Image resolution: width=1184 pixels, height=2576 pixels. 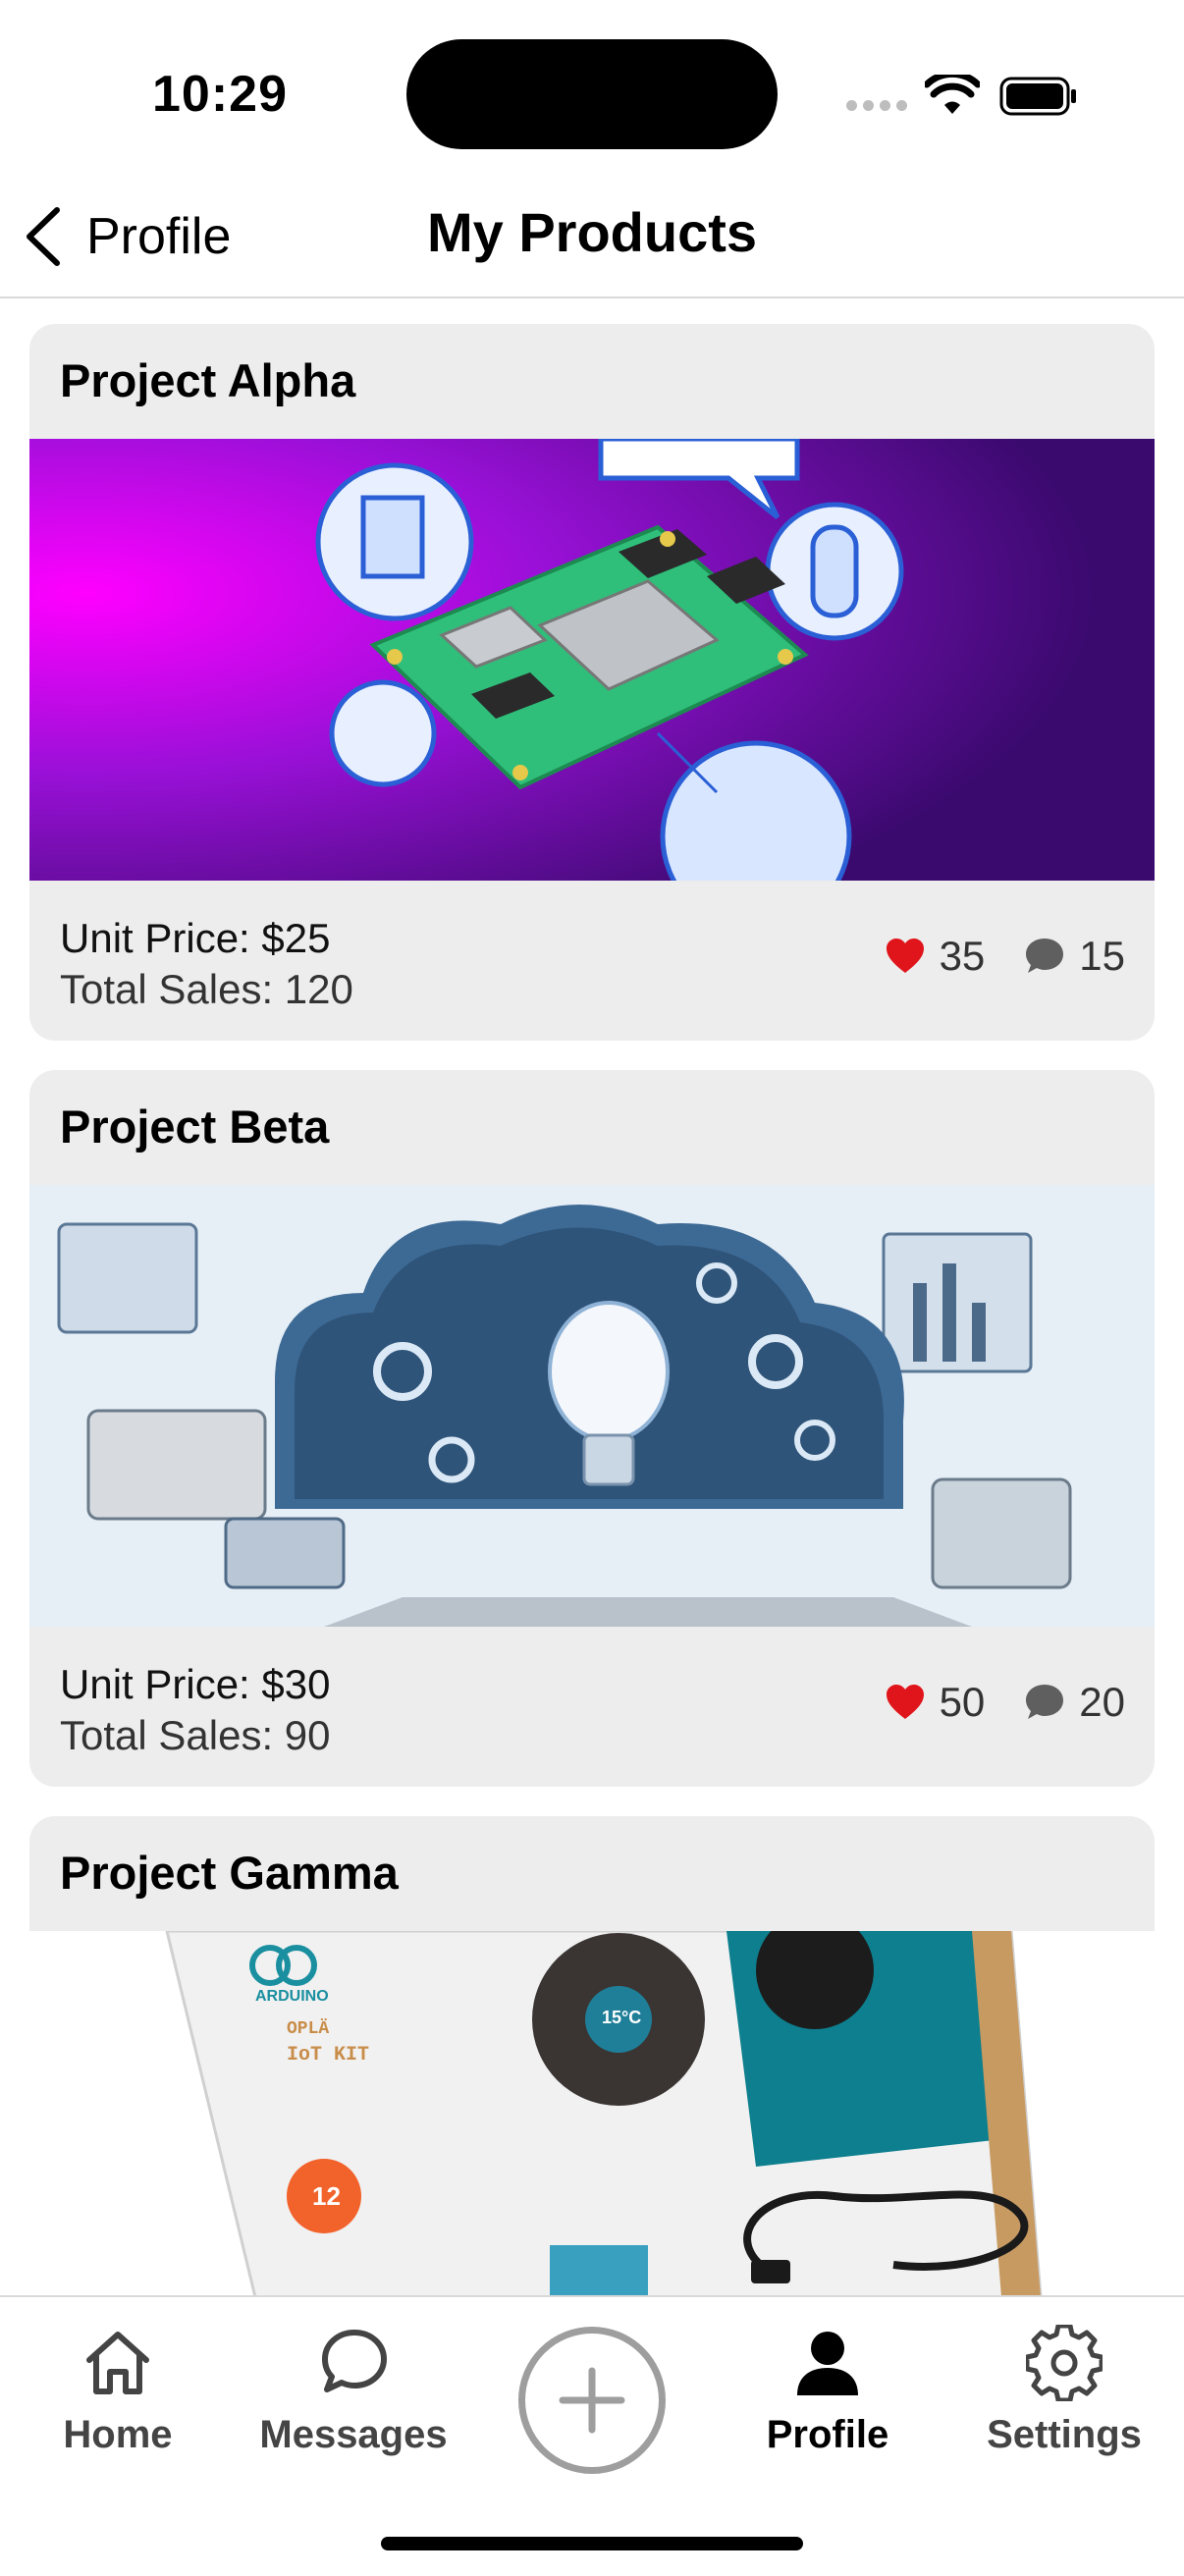 I want to click on tab-label: Settings, so click(x=1064, y=2434).